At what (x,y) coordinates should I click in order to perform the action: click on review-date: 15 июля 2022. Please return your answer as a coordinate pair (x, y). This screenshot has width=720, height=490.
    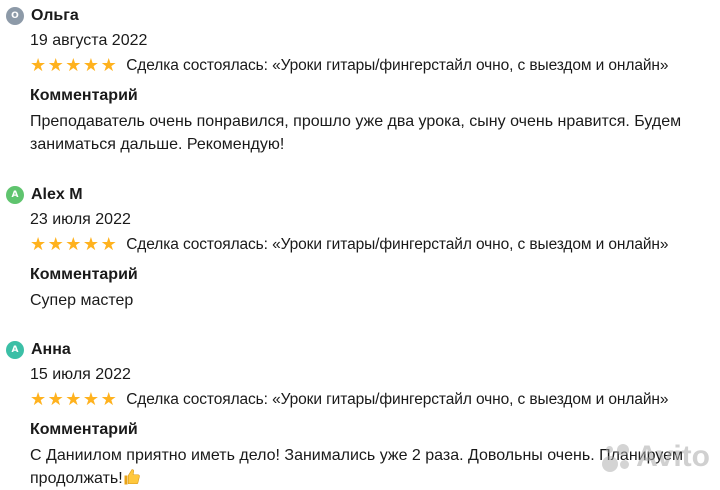
    Looking at the image, I should click on (80, 374).